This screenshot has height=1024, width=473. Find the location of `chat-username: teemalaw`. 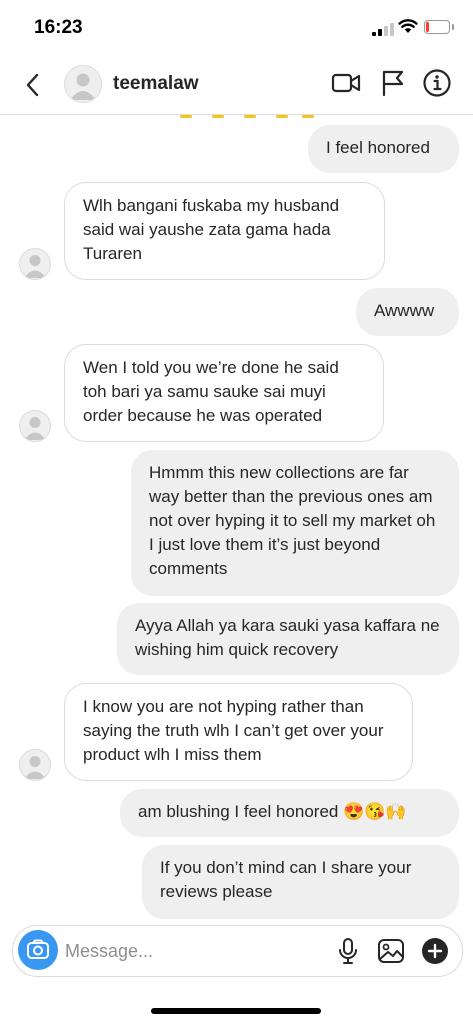

chat-username: teemalaw is located at coordinates (156, 84).